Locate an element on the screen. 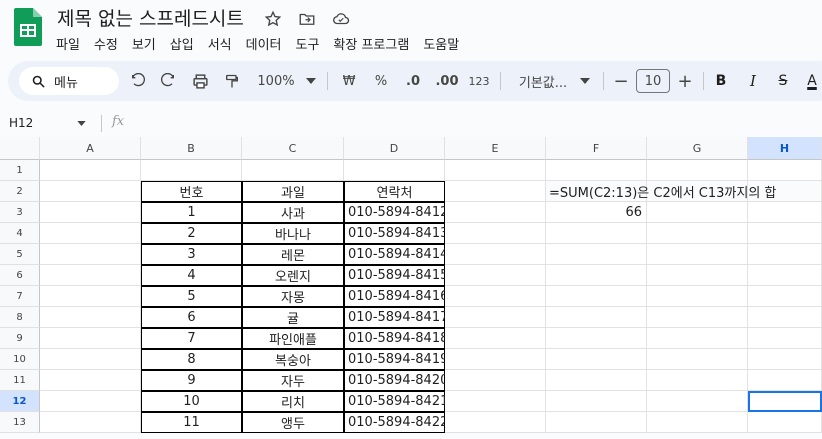 Image resolution: width=822 pixels, height=439 pixels. cell-e9 is located at coordinates (495, 338).